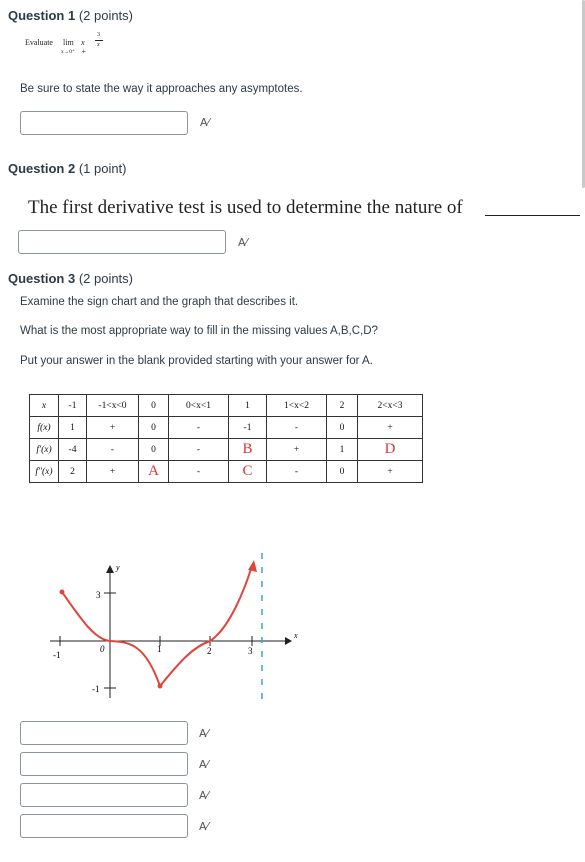  I want to click on table-row: x -1 -1<x<0 0 0<x<1 1 1<x<2 2 2<x<3, so click(226, 405).